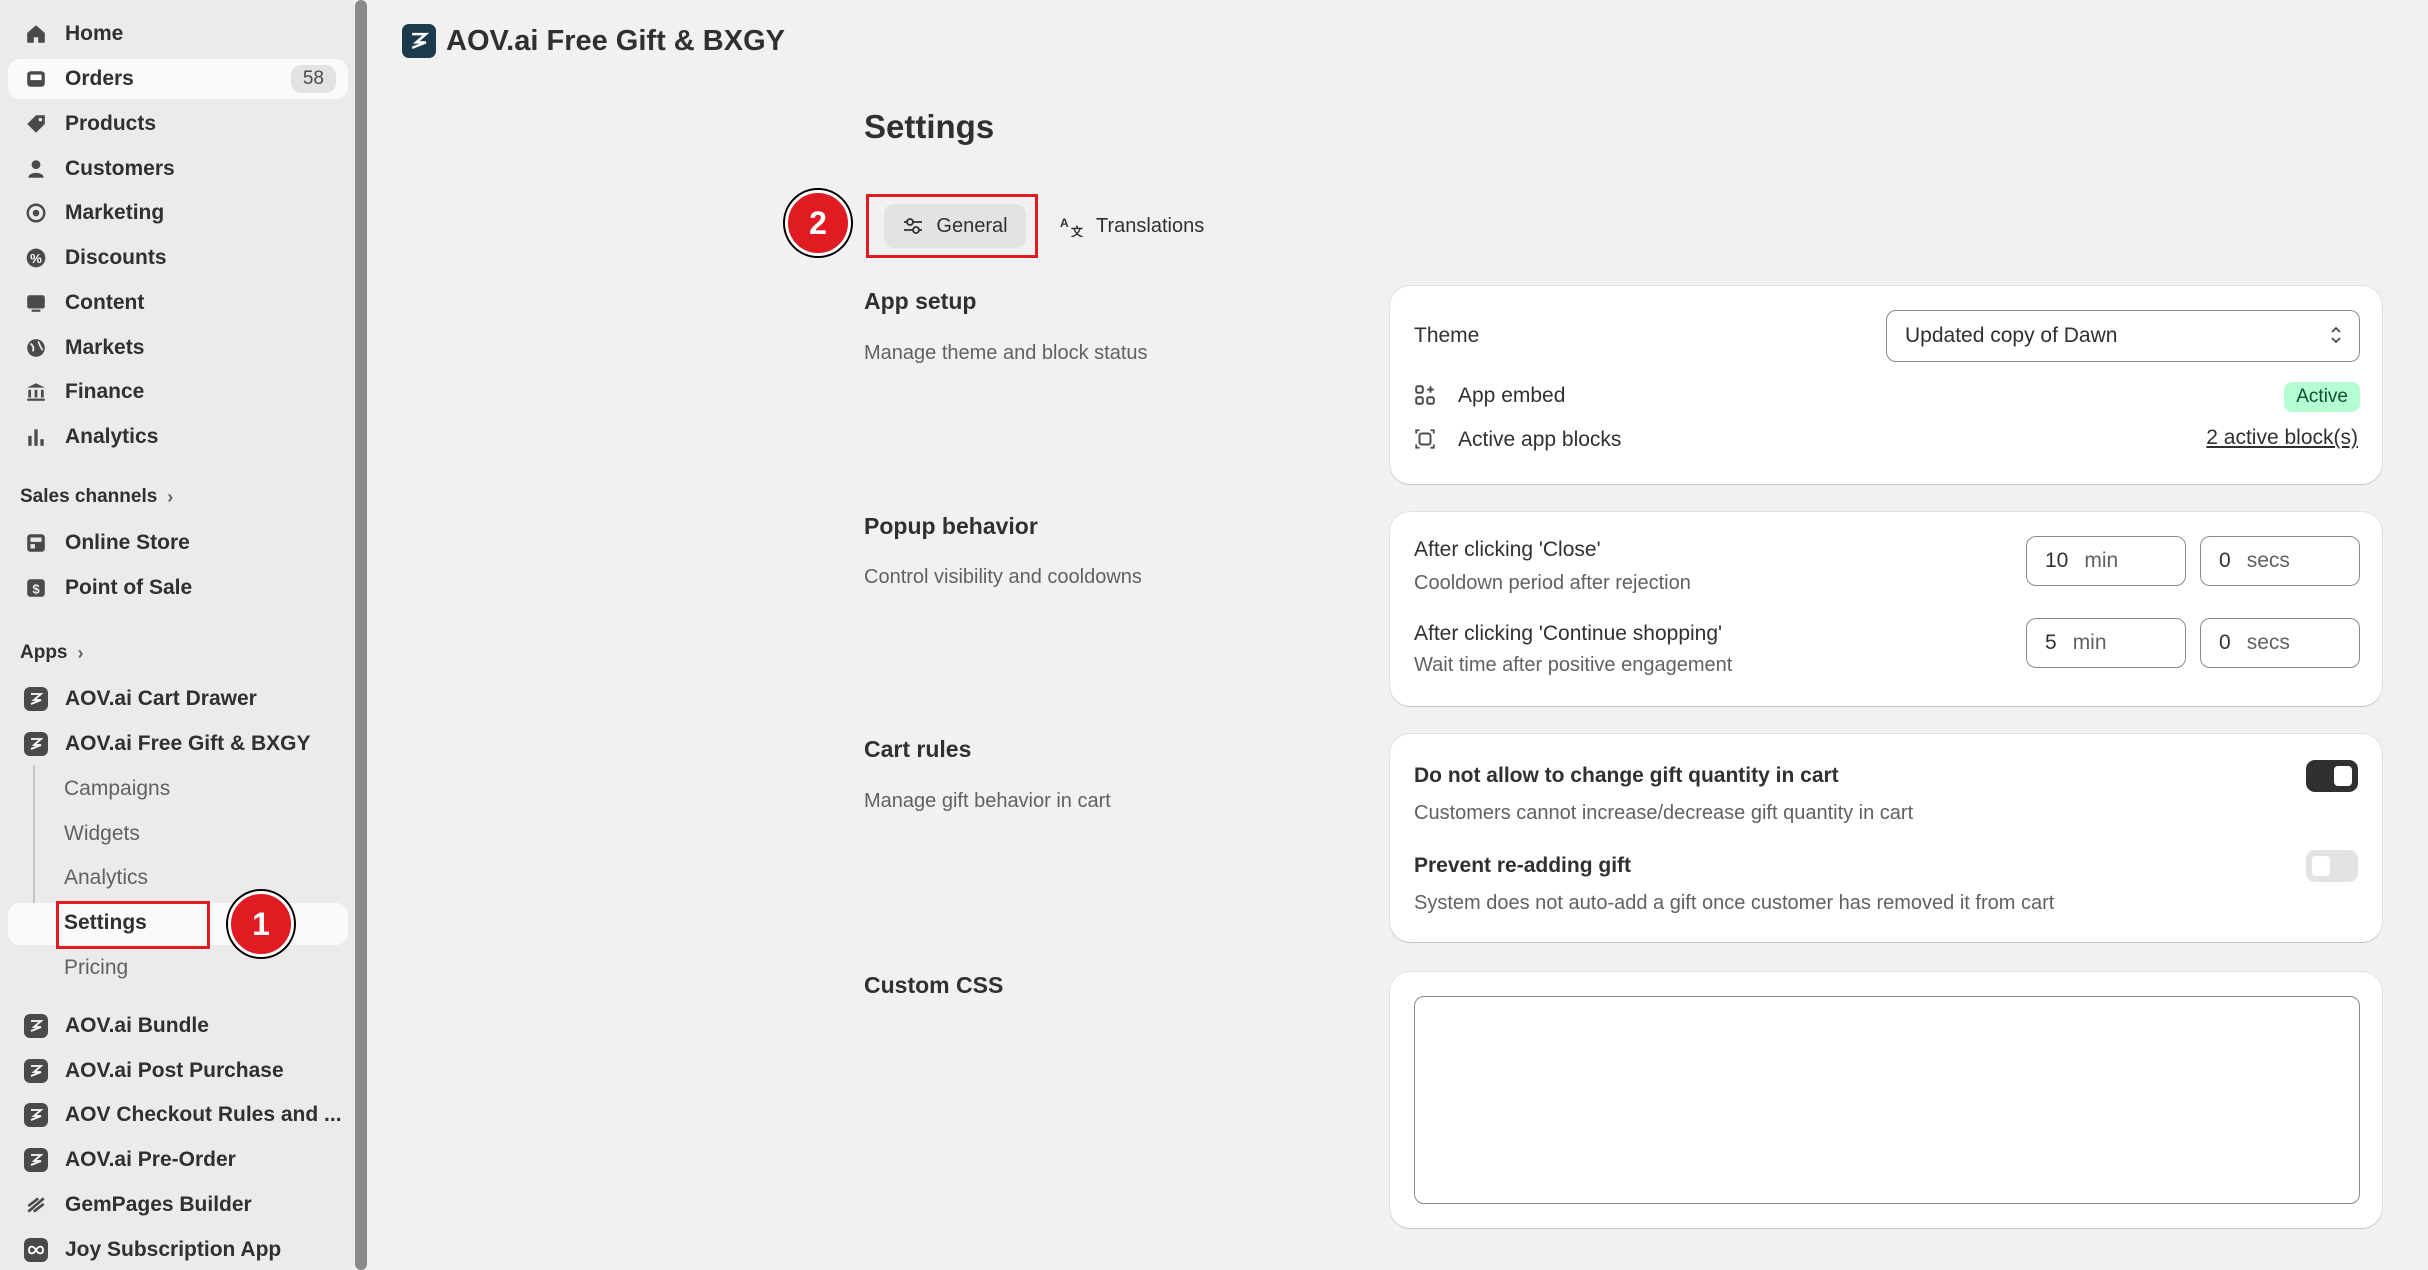 This screenshot has width=2428, height=1270. What do you see at coordinates (36, 303) in the screenshot?
I see `content-icon` at bounding box center [36, 303].